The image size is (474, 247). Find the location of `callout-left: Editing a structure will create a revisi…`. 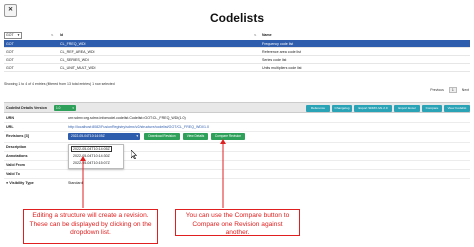

callout-left: Editing a structure will create a revisi… is located at coordinates (90, 226).